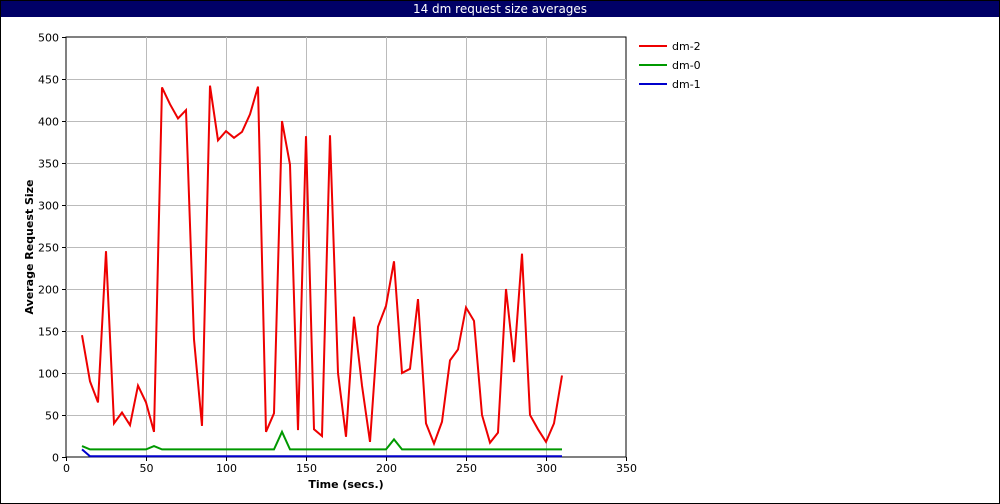 The image size is (1000, 504). What do you see at coordinates (670, 65) in the screenshot?
I see `legend: dm-2 dm-0 dm-1` at bounding box center [670, 65].